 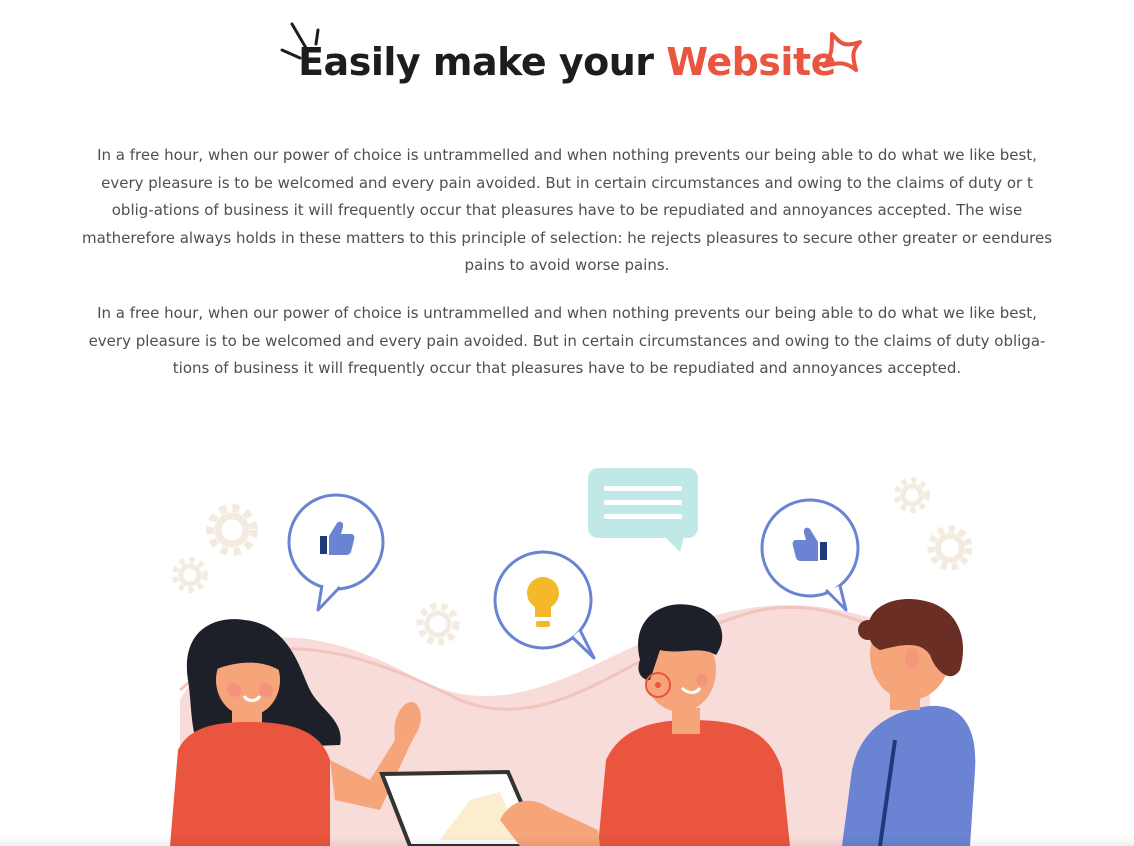 What do you see at coordinates (567, 841) in the screenshot?
I see `bottom-edge-shadow` at bounding box center [567, 841].